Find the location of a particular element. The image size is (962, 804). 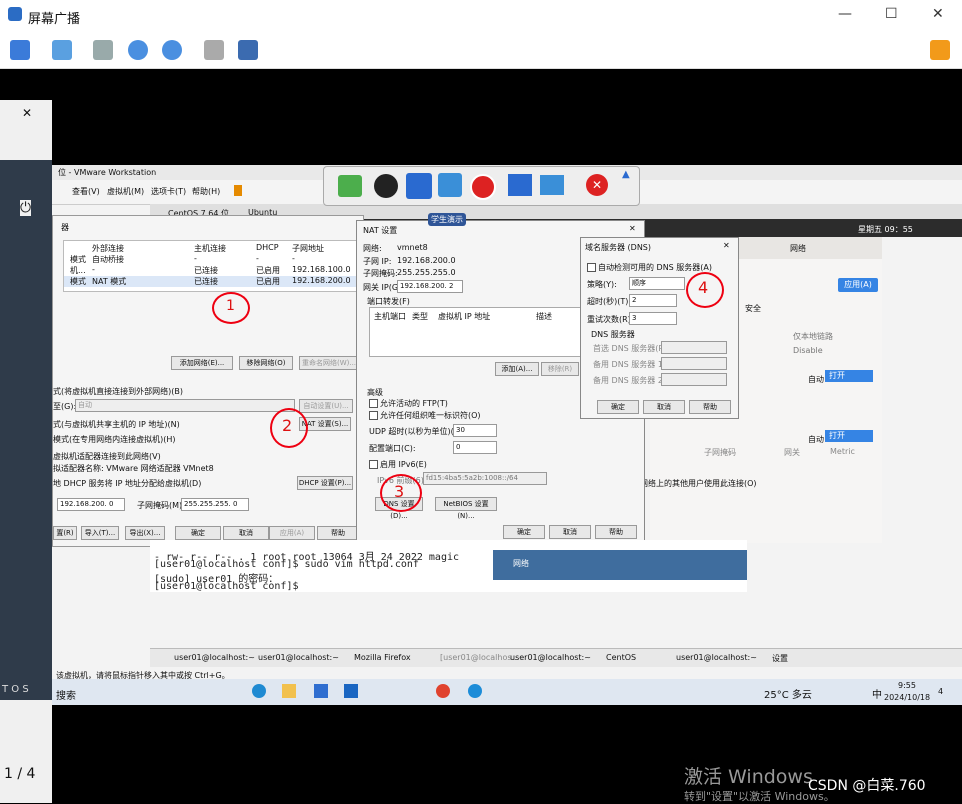

edge-icon is located at coordinates (259, 691).